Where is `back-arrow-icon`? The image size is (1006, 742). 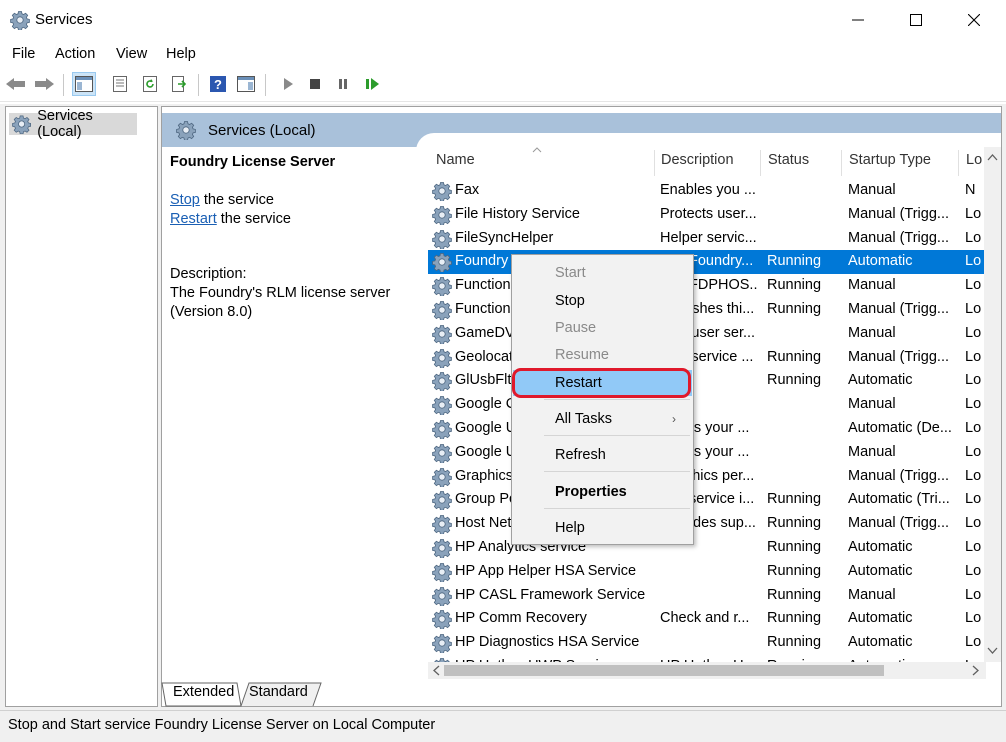
back-arrow-icon is located at coordinates (15, 84).